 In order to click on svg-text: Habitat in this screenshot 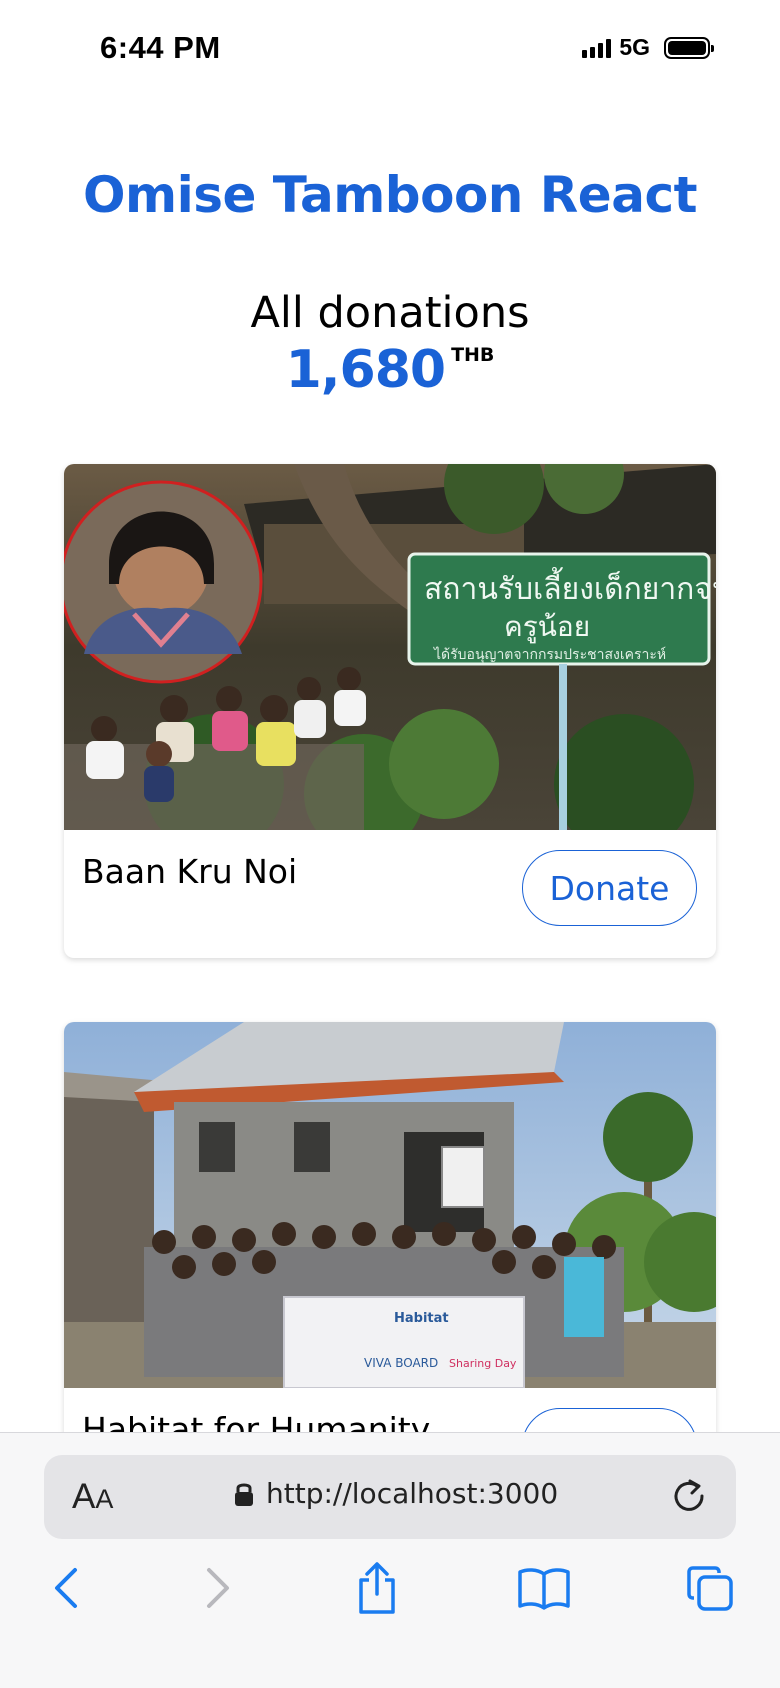, I will do `click(421, 1318)`.